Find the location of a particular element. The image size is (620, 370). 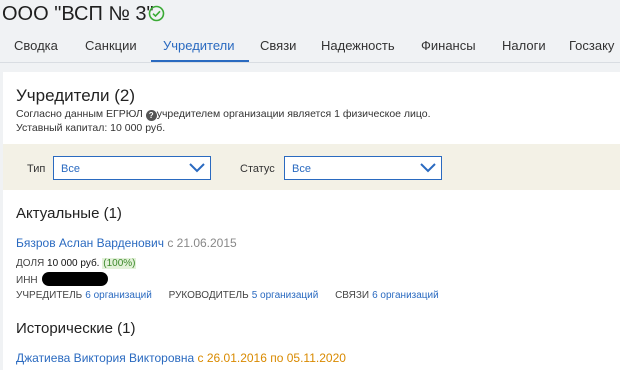

role-director-label: РУКОВОДИТЕЛЬ is located at coordinates (208, 295).